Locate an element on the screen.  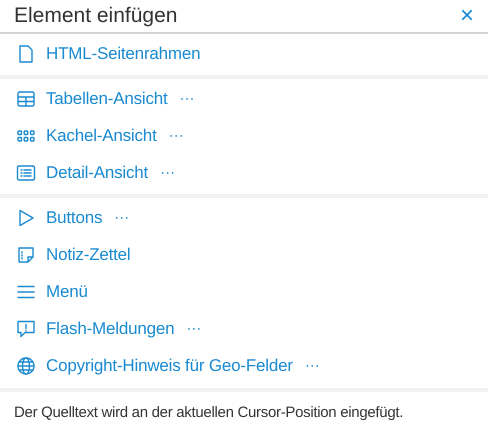
insert-item: Flash-Meldungen is located at coordinates (110, 329).